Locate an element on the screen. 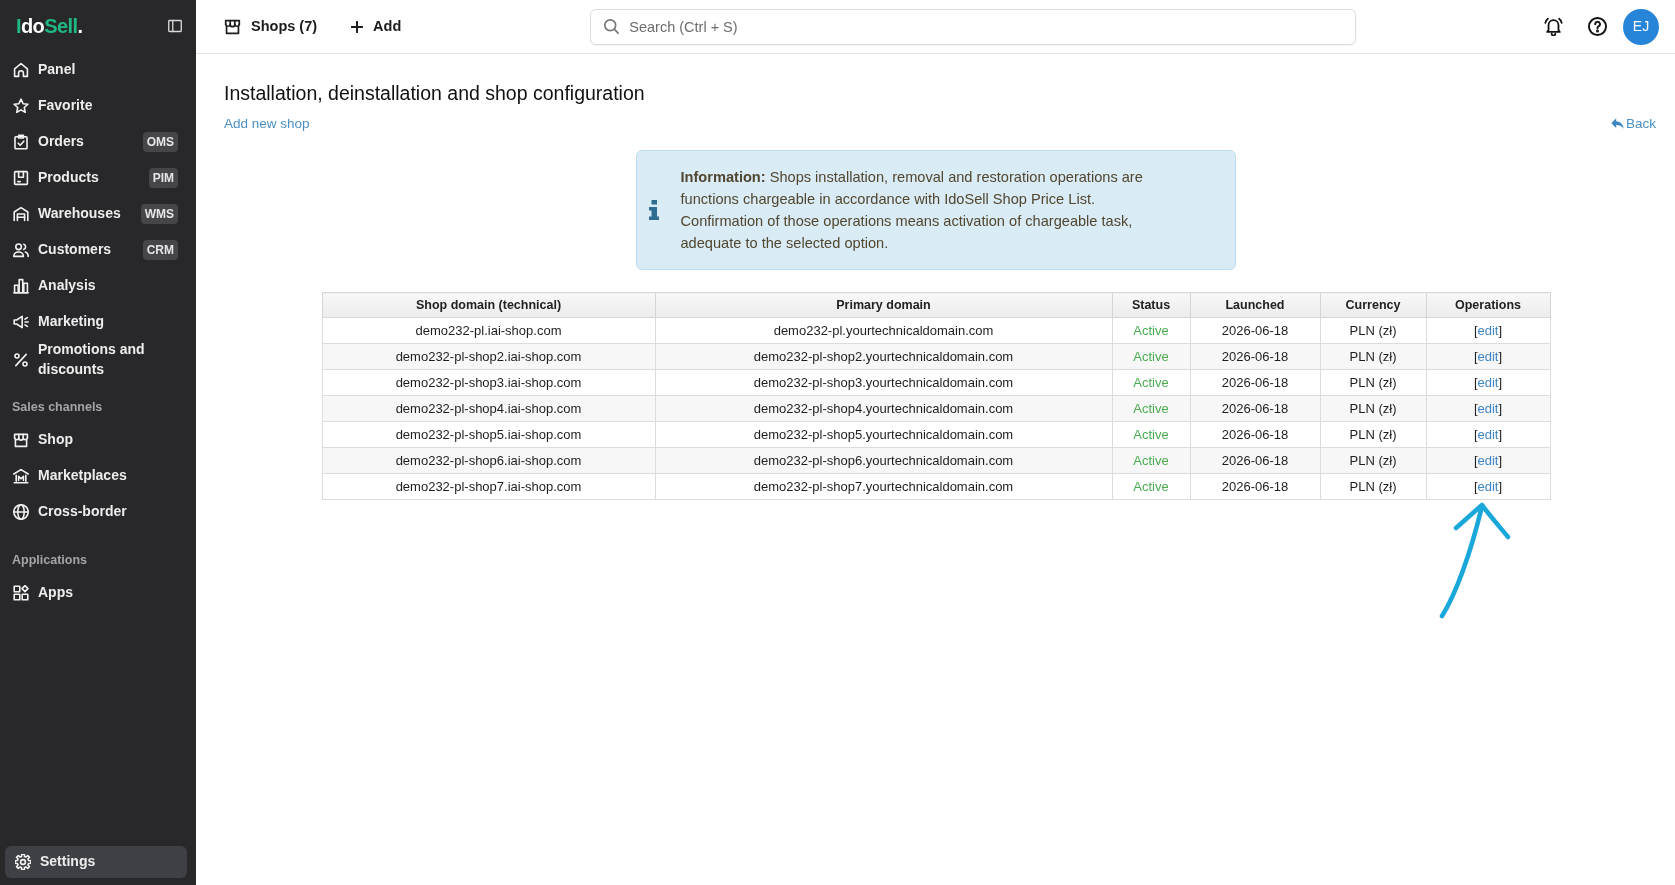 This screenshot has width=1675, height=885. sidebar-item: Marketplaces is located at coordinates (98, 476).